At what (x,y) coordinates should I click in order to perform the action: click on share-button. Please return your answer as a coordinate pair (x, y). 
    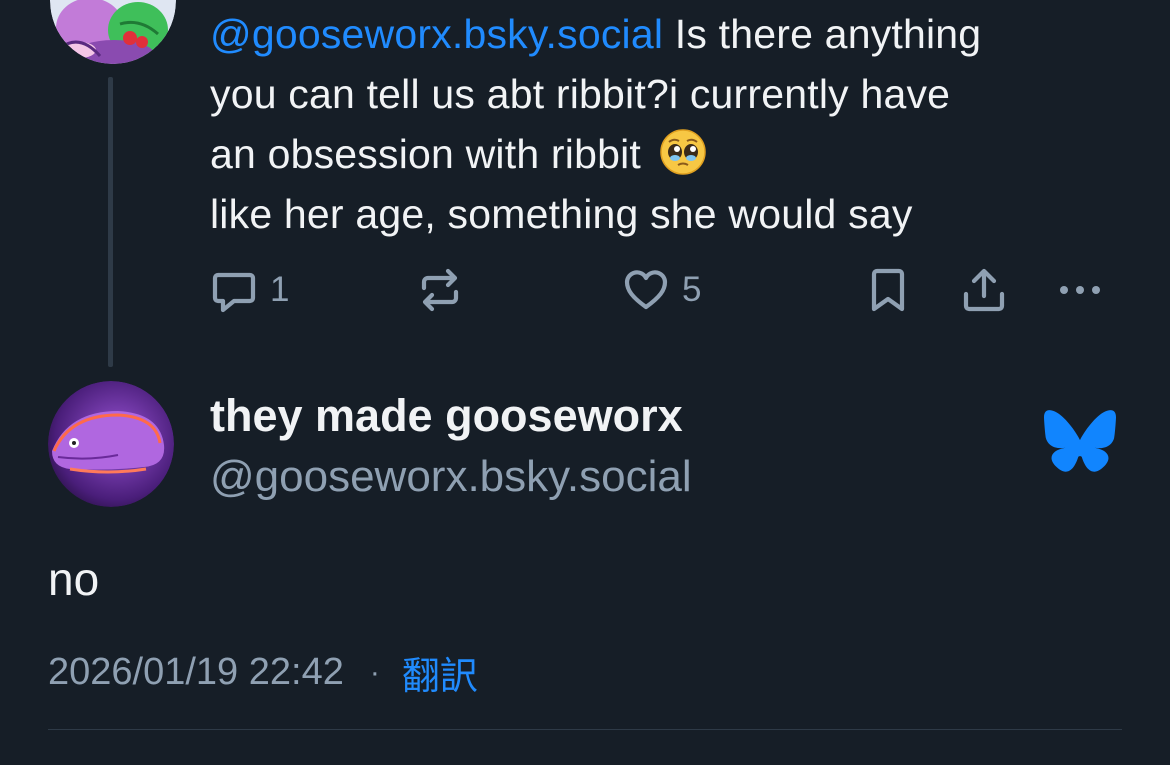
    Looking at the image, I should click on (984, 290).